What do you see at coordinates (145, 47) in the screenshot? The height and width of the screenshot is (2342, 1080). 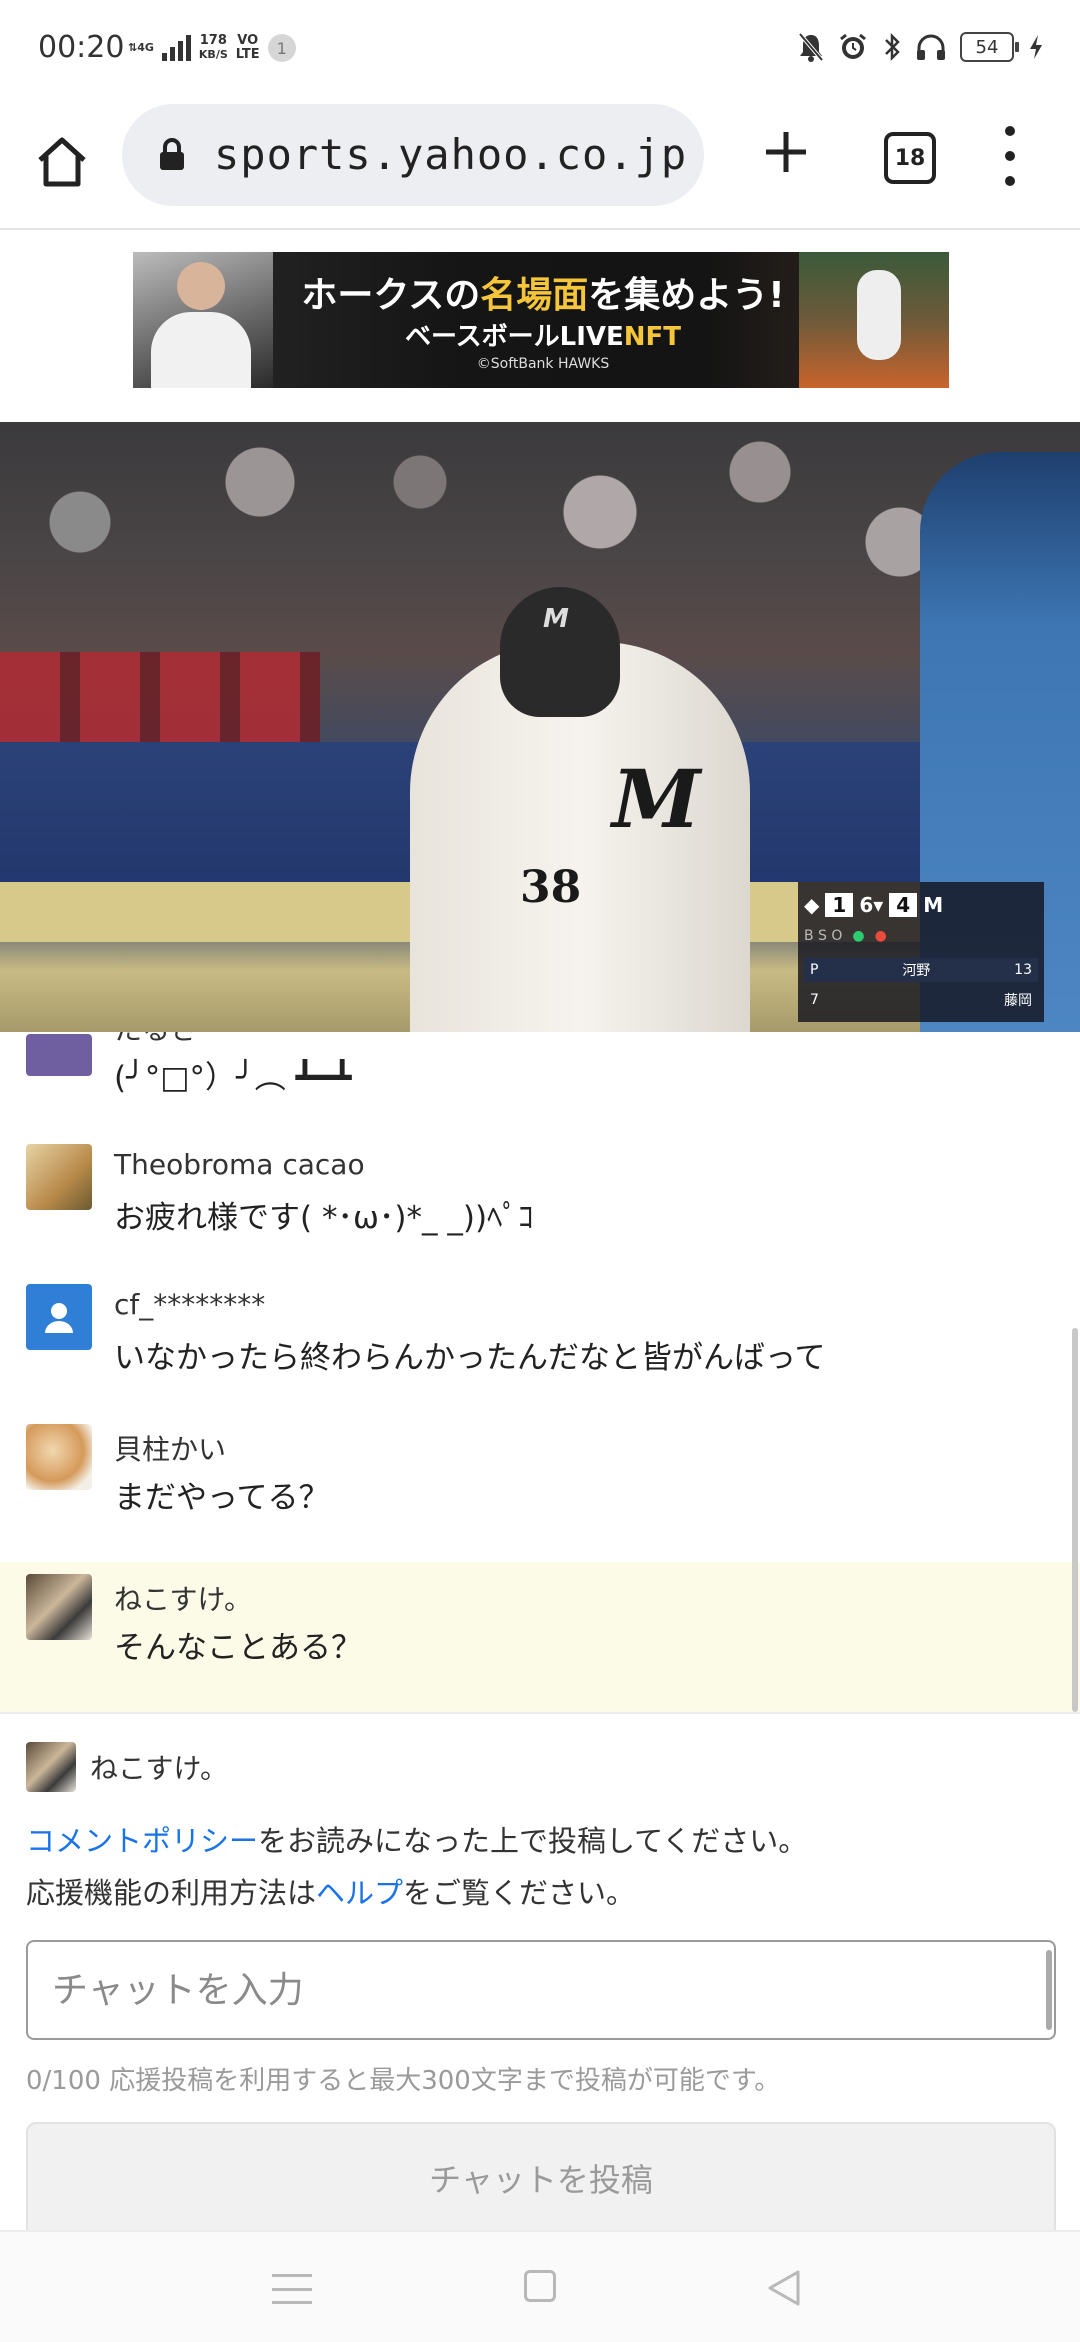 I see `network-type-label: 4G` at bounding box center [145, 47].